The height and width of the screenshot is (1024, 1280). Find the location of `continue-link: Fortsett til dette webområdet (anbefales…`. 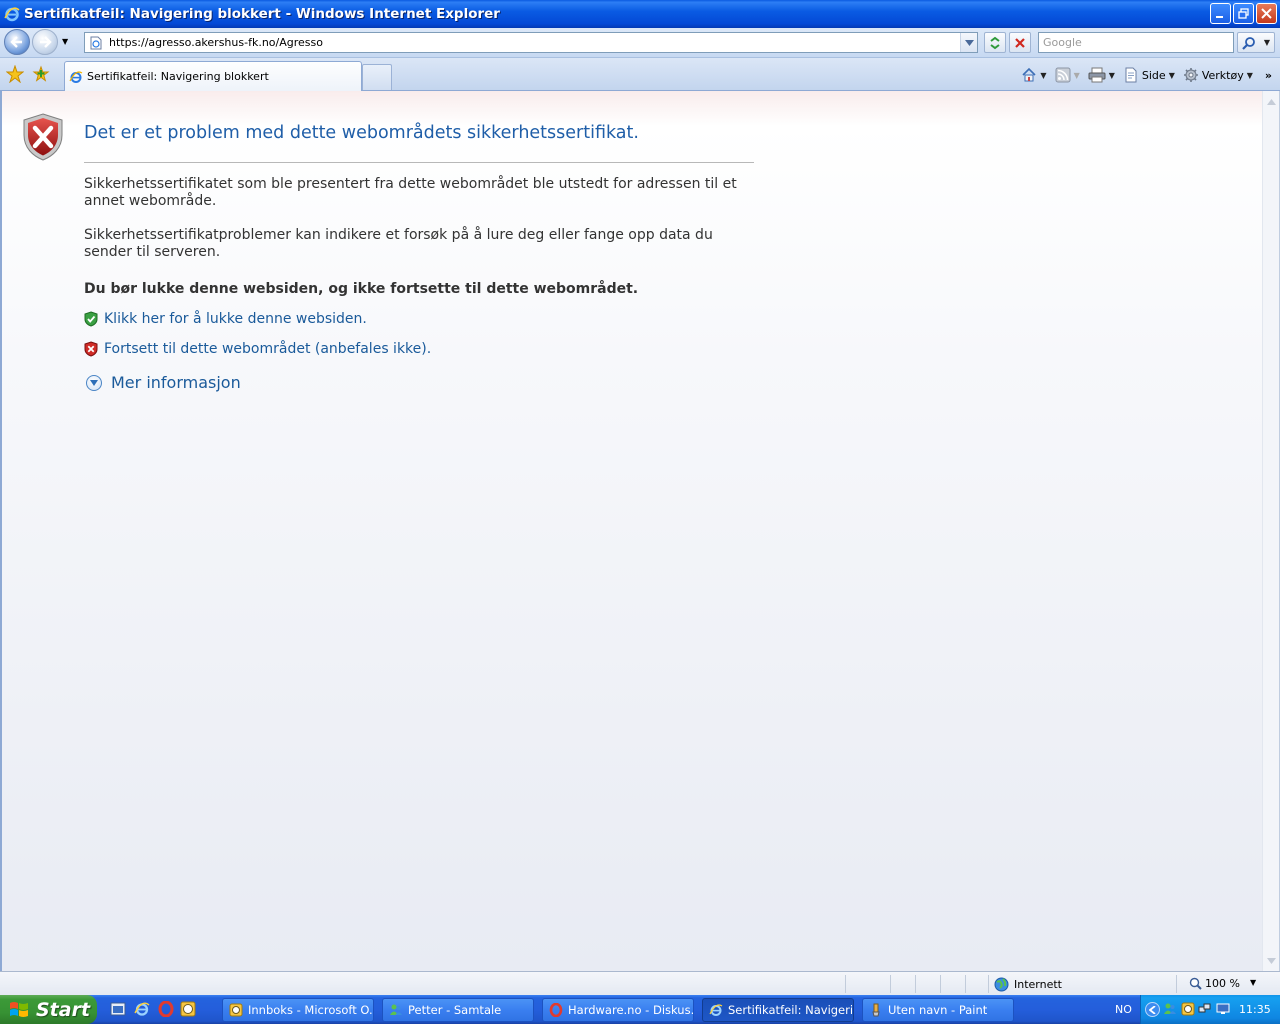

continue-link: Fortsett til dette webområdet (anbefales… is located at coordinates (257, 349).